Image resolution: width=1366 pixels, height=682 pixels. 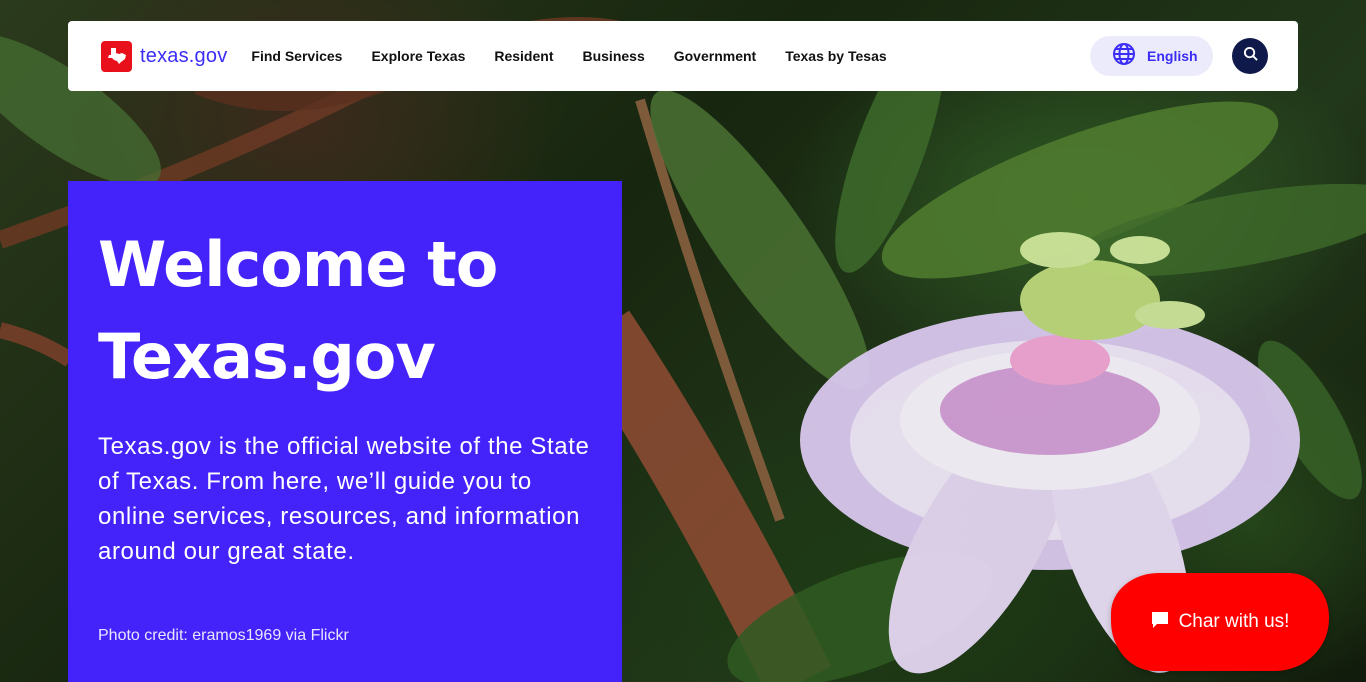 What do you see at coordinates (1160, 622) in the screenshot?
I see `chat-bubble-icon` at bounding box center [1160, 622].